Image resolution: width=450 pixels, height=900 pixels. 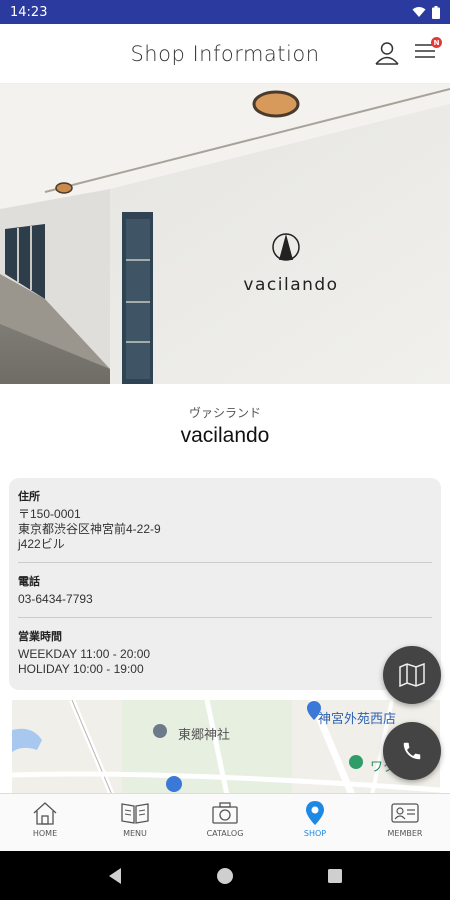 I want to click on camera-icon, so click(x=225, y=813).